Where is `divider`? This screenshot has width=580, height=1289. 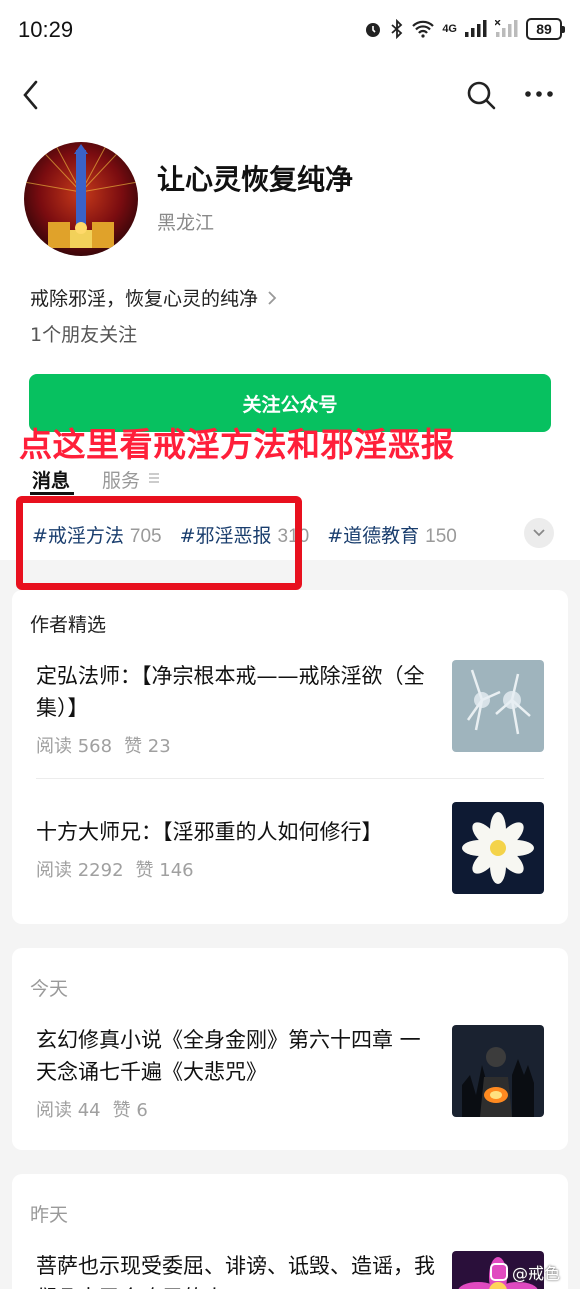 divider is located at coordinates (290, 778).